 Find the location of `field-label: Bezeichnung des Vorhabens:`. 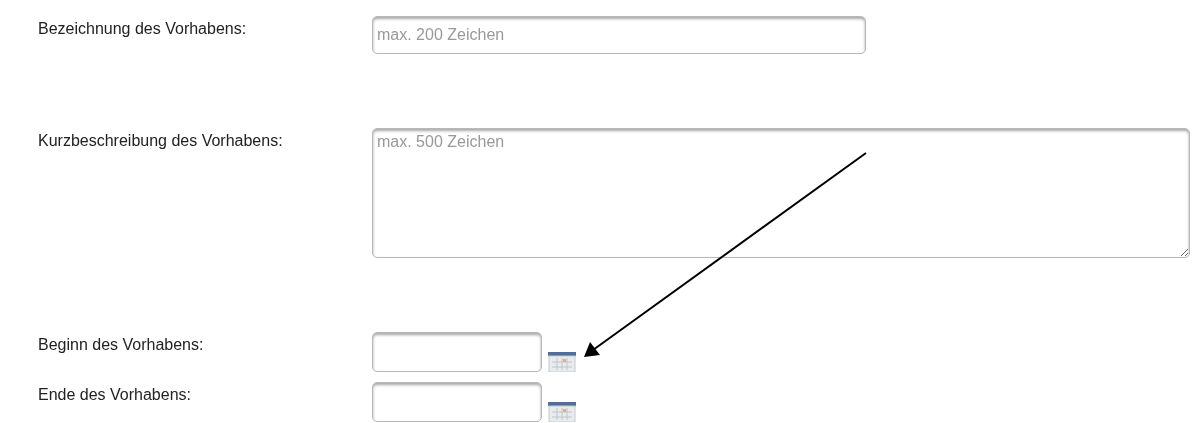

field-label: Bezeichnung des Vorhabens: is located at coordinates (143, 28).